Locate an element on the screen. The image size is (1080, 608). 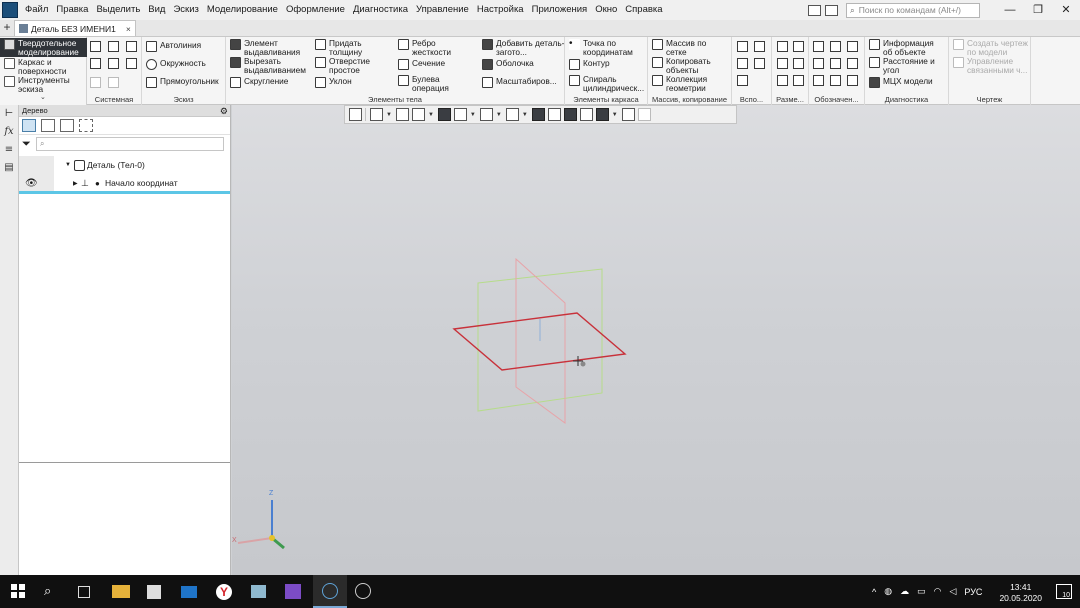
circle-button: Окружность is located at coordinates (176, 64).